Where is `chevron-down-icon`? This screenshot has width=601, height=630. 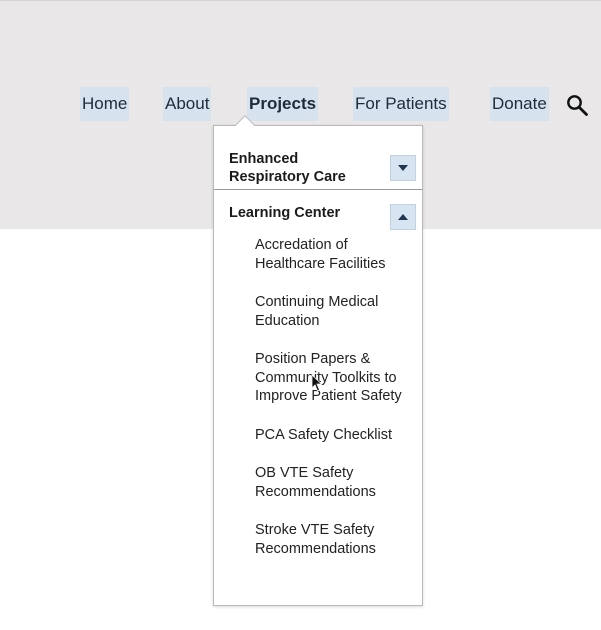
chevron-down-icon is located at coordinates (403, 168).